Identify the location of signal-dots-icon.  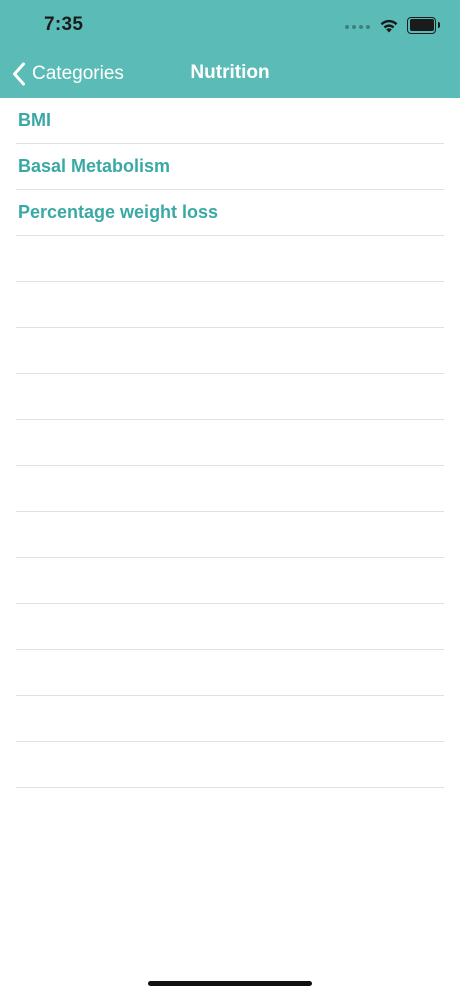
(357, 27).